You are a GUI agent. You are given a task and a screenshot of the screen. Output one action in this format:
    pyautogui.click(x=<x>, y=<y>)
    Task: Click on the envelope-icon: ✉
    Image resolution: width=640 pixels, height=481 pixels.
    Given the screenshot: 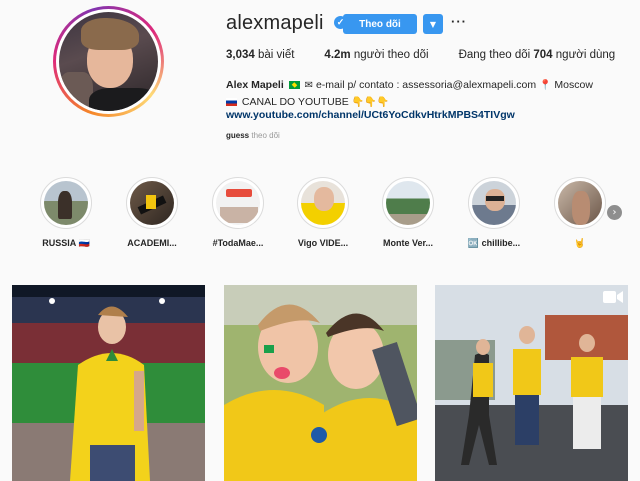 What is the action you would take?
    pyautogui.click(x=309, y=85)
    